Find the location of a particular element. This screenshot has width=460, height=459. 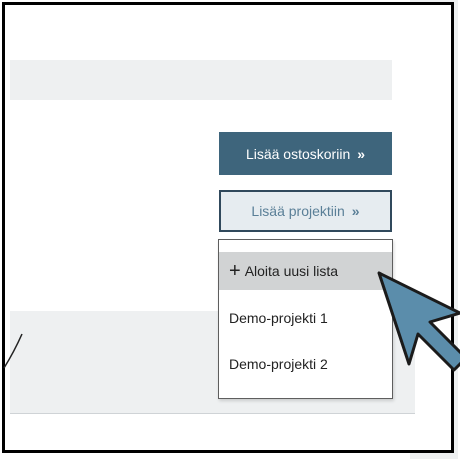

dropdown-item-new-list: + Aloita uusi lista is located at coordinates (305, 271).